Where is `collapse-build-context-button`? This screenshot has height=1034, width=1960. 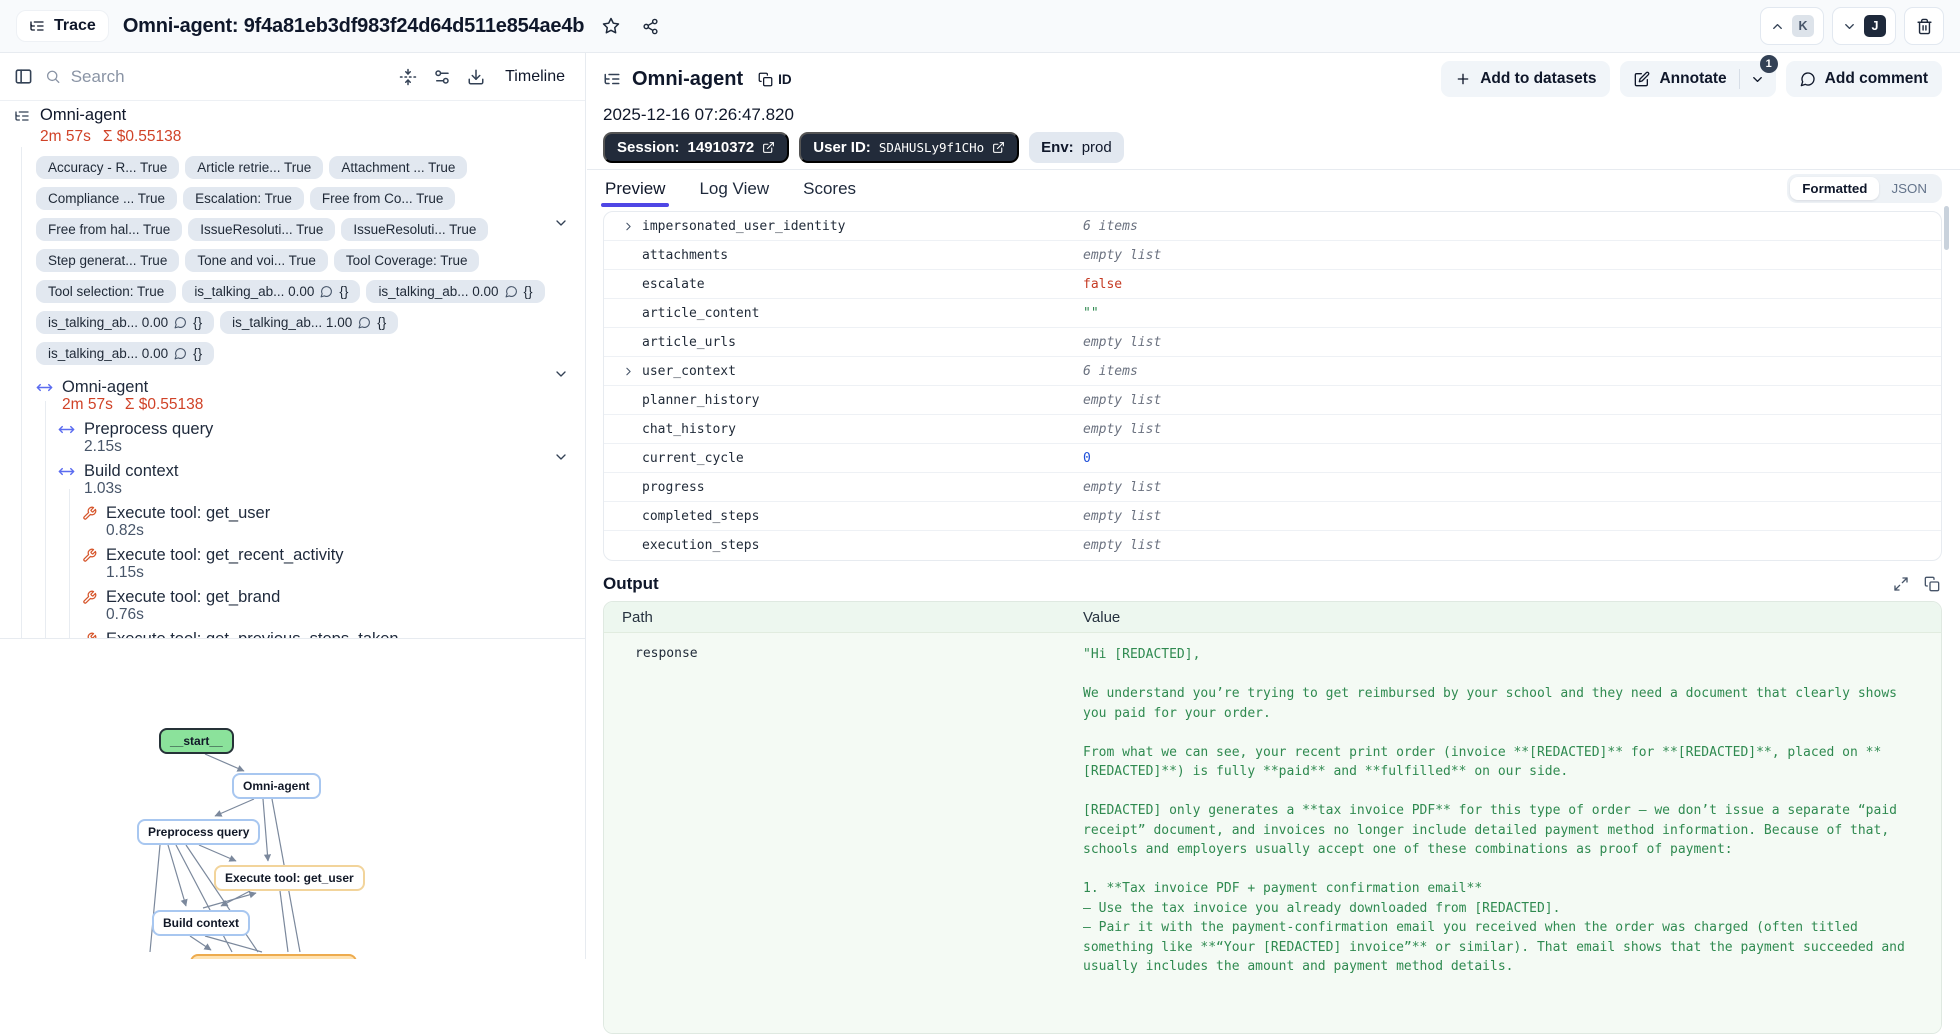 collapse-build-context-button is located at coordinates (561, 457).